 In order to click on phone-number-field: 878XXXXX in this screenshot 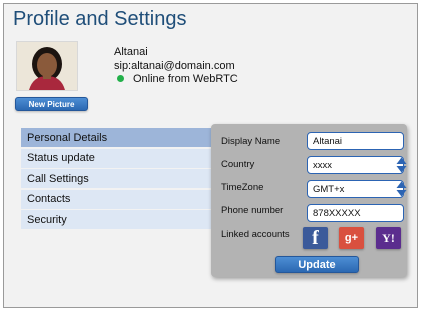, I will do `click(355, 213)`.